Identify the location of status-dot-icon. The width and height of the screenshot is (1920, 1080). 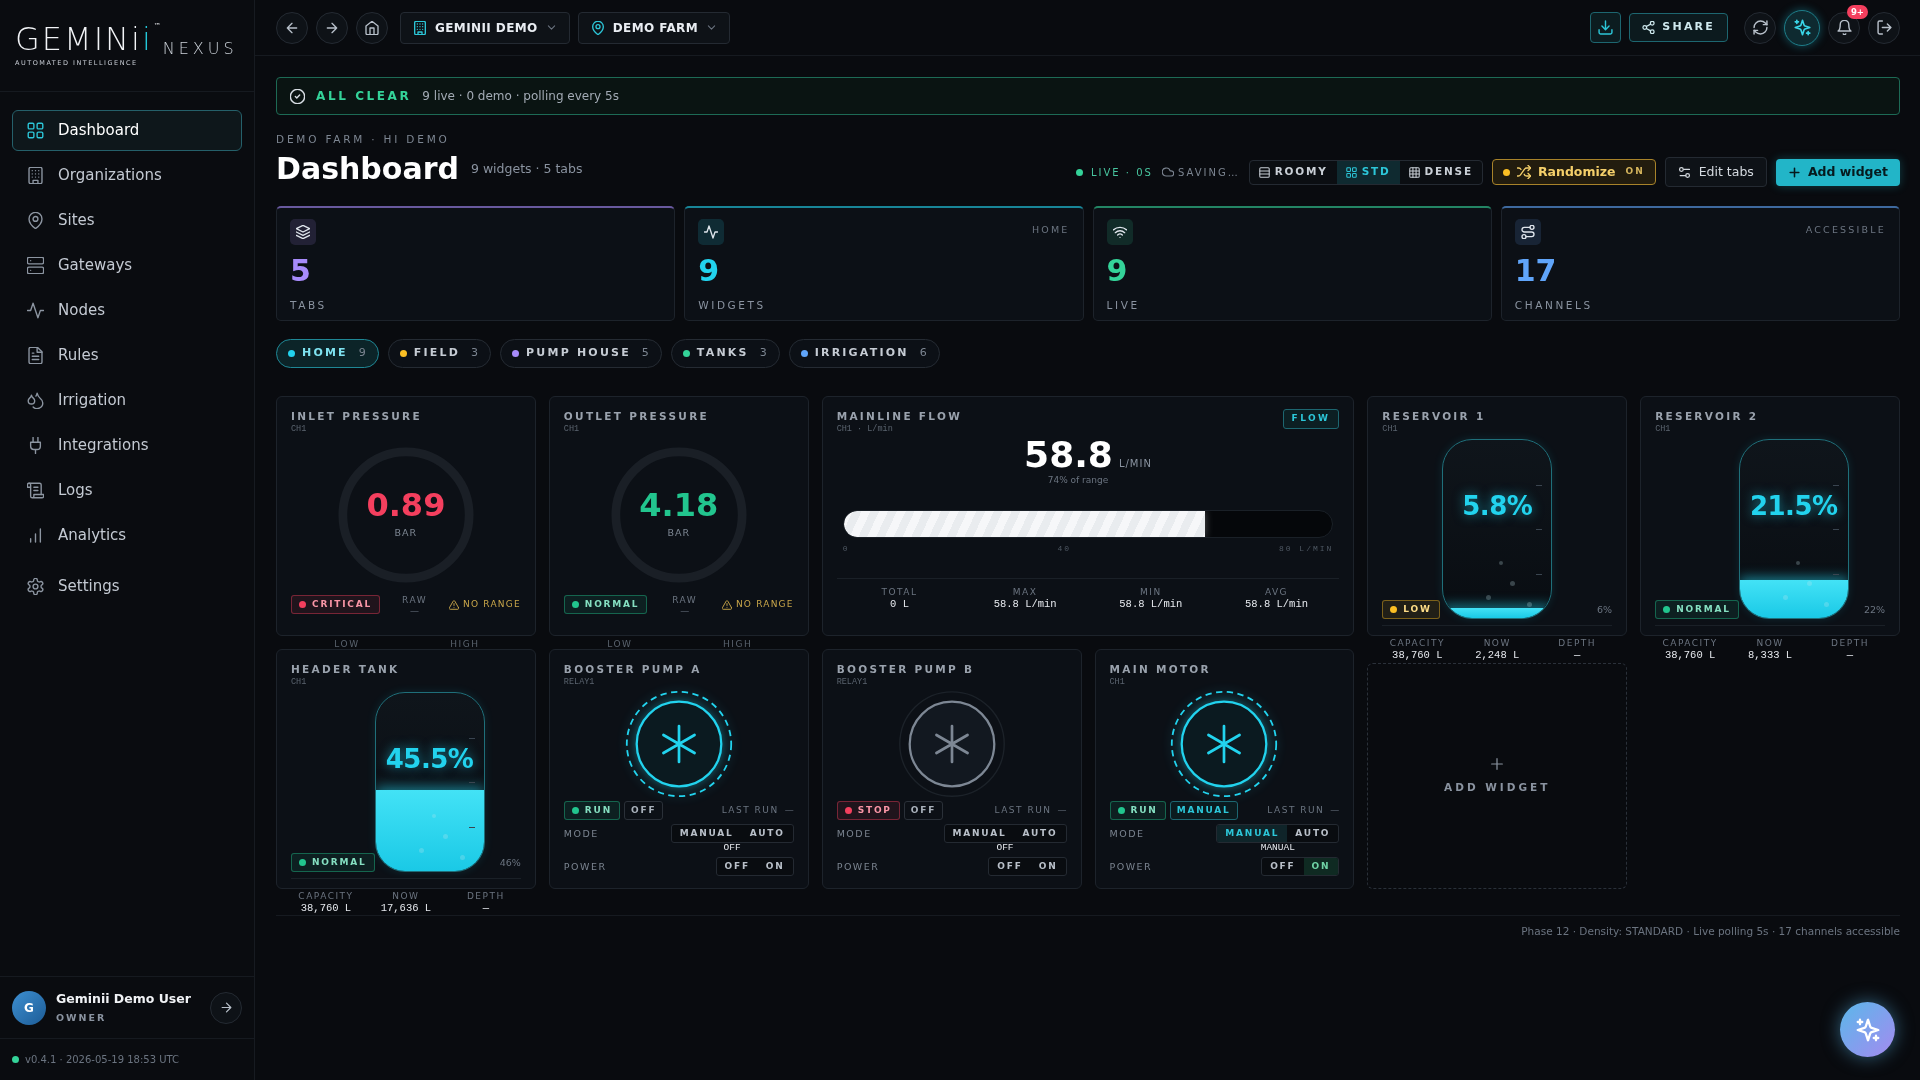
(848, 810).